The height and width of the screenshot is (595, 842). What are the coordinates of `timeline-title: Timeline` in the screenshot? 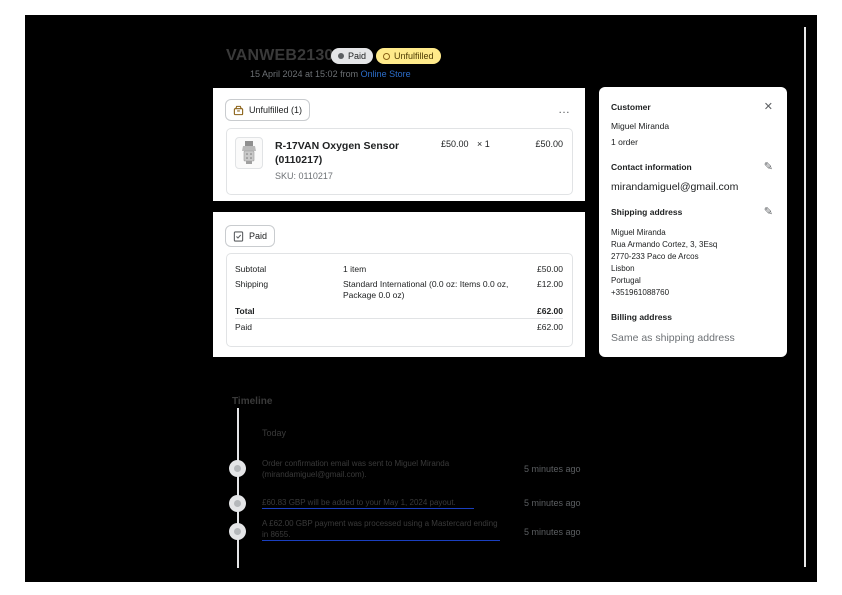 It's located at (252, 401).